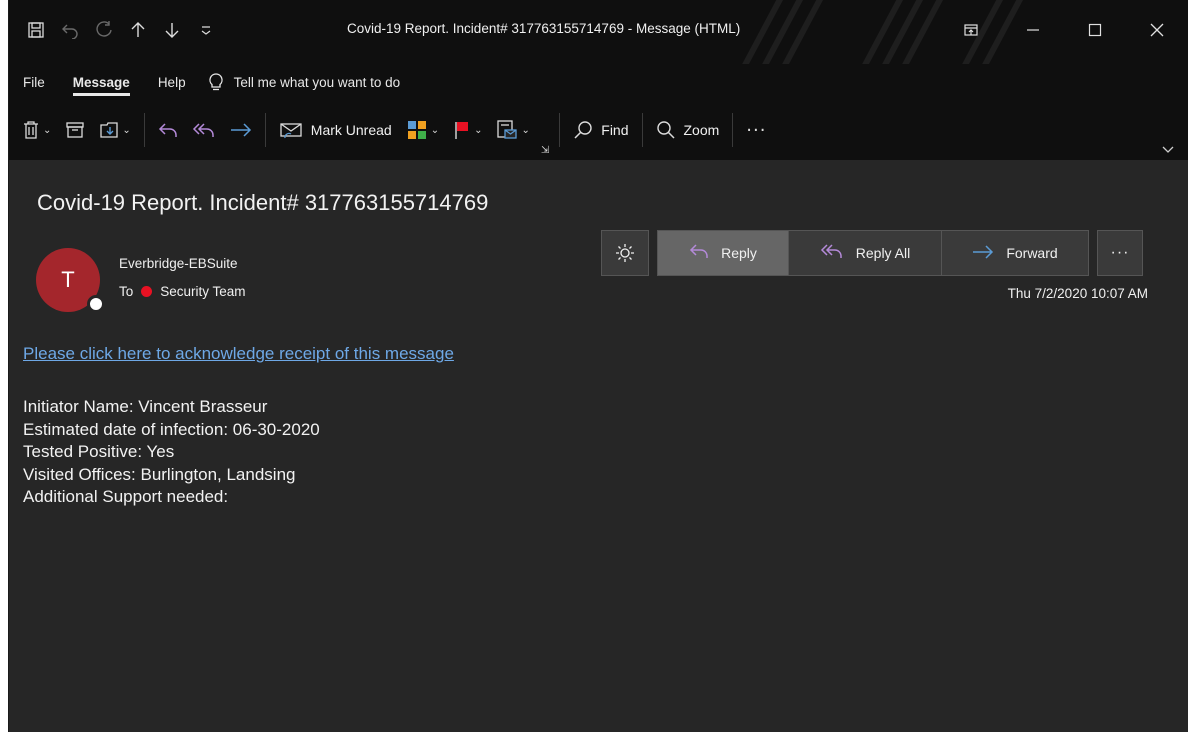 The height and width of the screenshot is (732, 1188). I want to click on forward-label: Forward, so click(1032, 253).